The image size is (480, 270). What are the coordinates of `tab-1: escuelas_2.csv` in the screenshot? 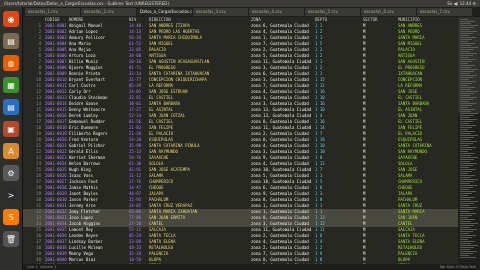 It's located at (108, 12).